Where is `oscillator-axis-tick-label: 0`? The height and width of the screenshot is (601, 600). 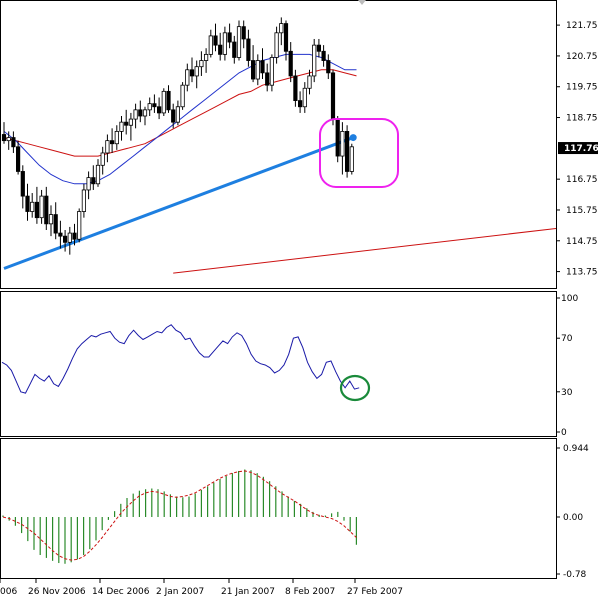 oscillator-axis-tick-label: 0 is located at coordinates (564, 433).